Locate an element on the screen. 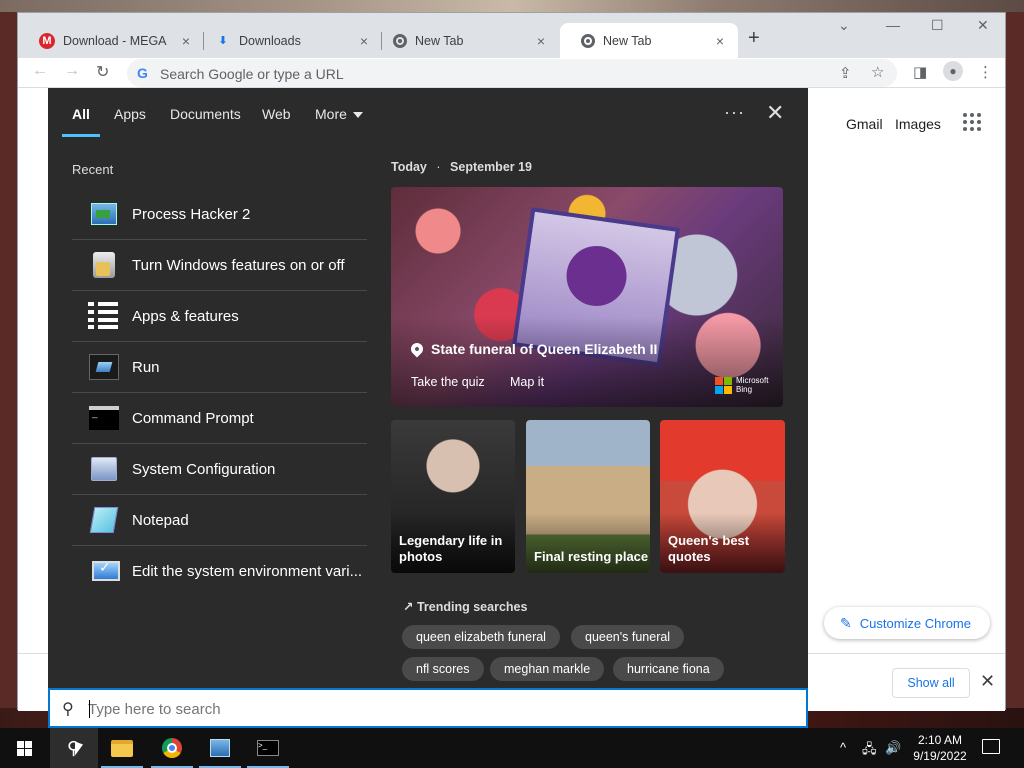  gmail-link: Gmail is located at coordinates (864, 124).